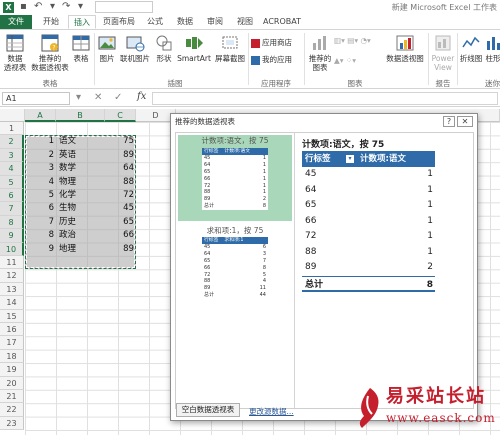  What do you see at coordinates (124, 7) in the screenshot?
I see `title-search-box` at bounding box center [124, 7].